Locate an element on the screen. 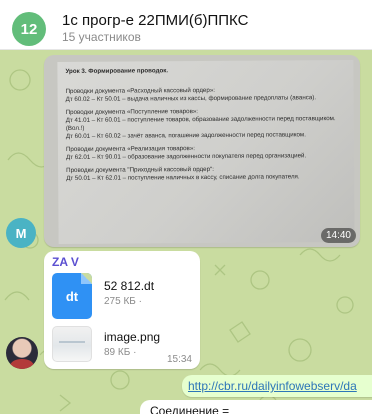 The image size is (372, 414). file-icon: dt is located at coordinates (72, 296).